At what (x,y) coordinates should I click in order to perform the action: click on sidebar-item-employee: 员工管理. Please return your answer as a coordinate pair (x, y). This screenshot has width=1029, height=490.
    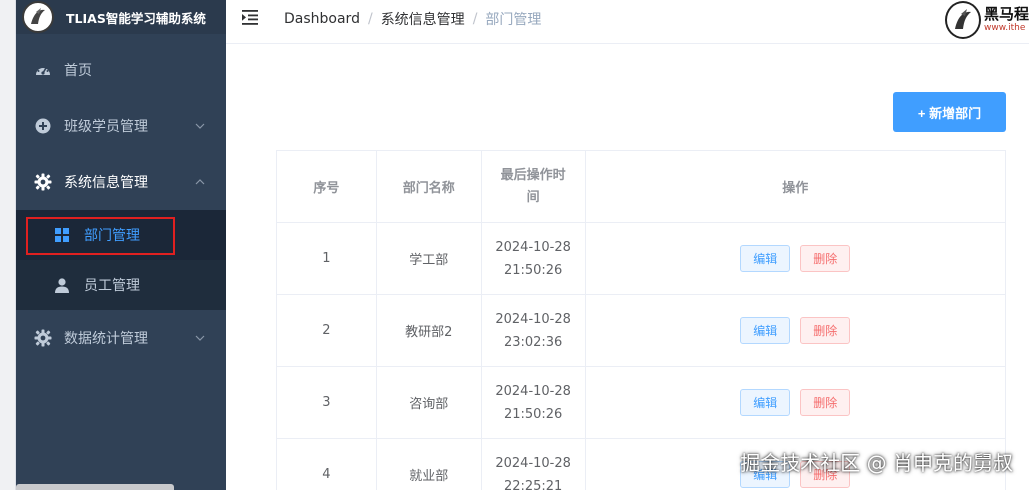
    Looking at the image, I should click on (121, 285).